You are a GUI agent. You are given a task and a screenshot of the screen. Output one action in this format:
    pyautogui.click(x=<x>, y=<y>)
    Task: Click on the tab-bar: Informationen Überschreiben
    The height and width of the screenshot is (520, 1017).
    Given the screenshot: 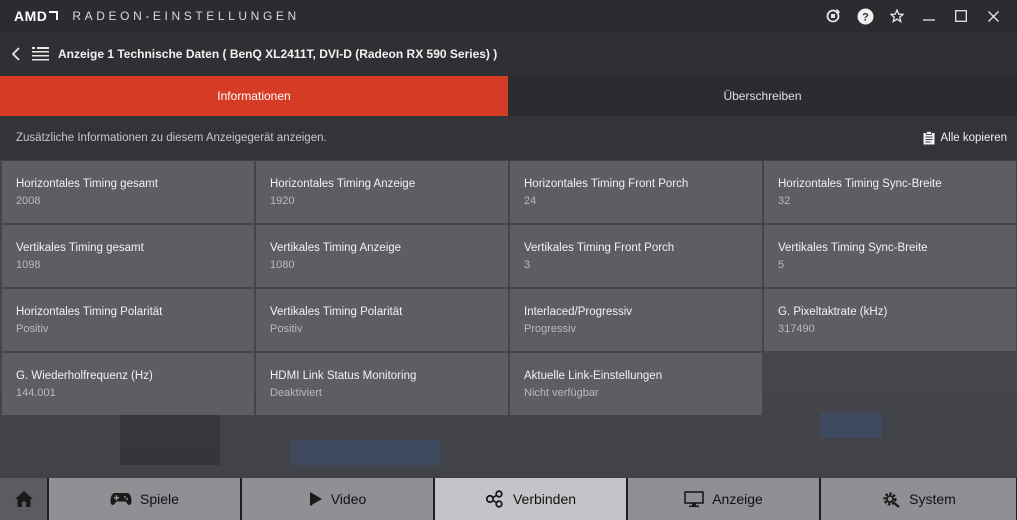 What is the action you would take?
    pyautogui.click(x=508, y=96)
    